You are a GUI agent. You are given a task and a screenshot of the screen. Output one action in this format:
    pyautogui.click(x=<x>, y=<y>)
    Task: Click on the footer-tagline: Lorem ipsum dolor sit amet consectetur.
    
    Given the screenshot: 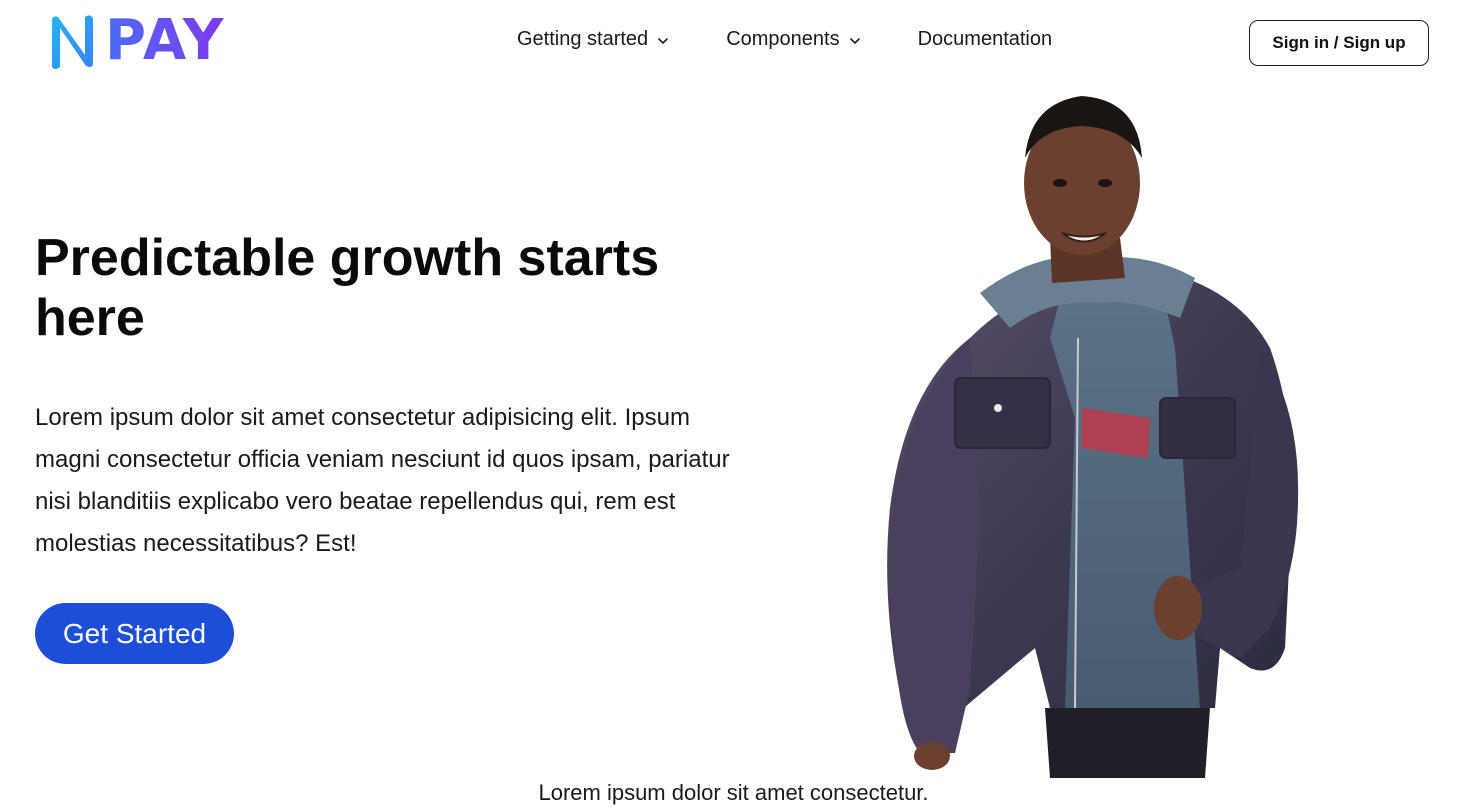 What is the action you would take?
    pyautogui.click(x=733, y=792)
    